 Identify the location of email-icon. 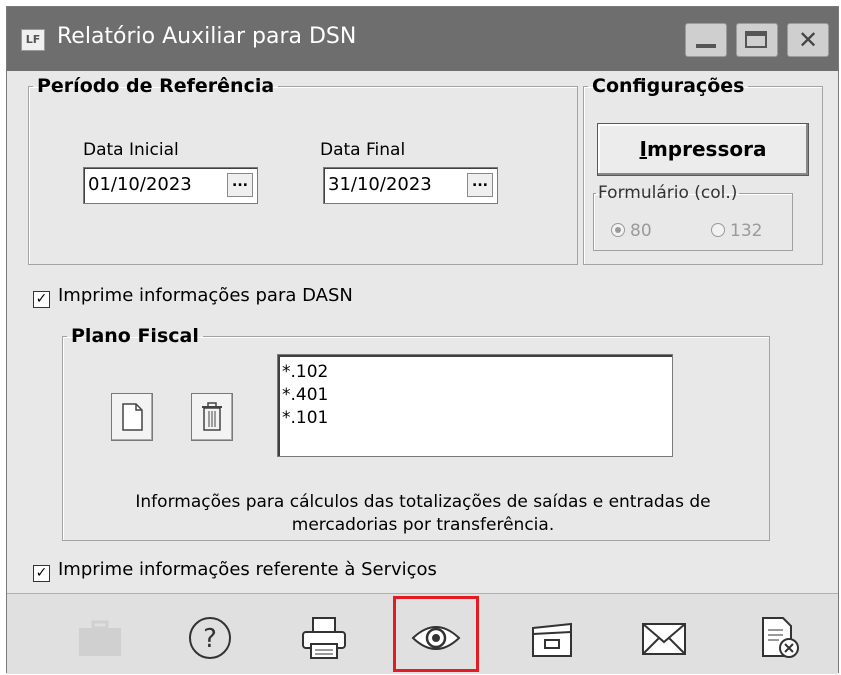
(664, 638).